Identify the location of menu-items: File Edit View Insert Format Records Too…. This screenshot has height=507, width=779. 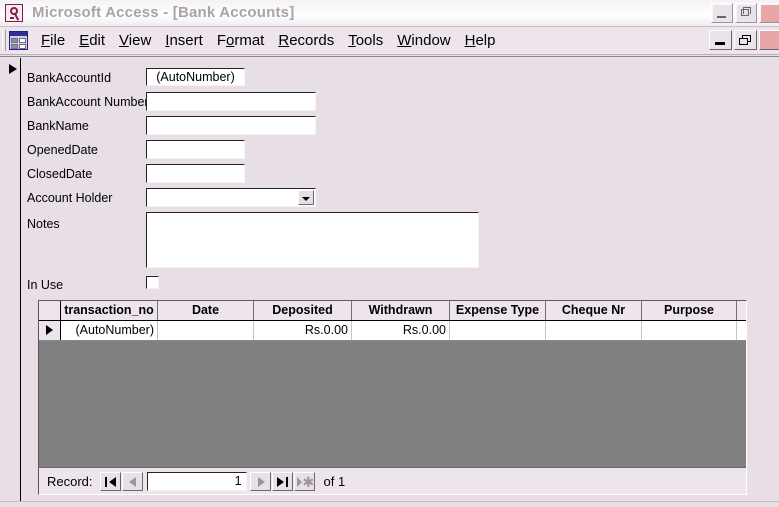
(268, 40).